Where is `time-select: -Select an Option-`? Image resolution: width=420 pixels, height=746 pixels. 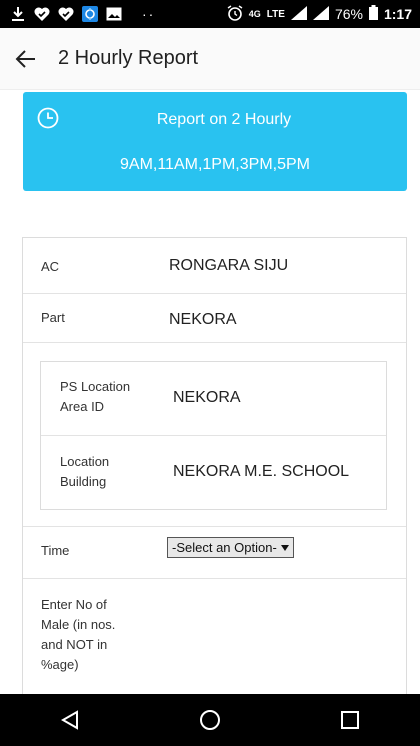
time-select: -Select an Option- is located at coordinates (230, 547).